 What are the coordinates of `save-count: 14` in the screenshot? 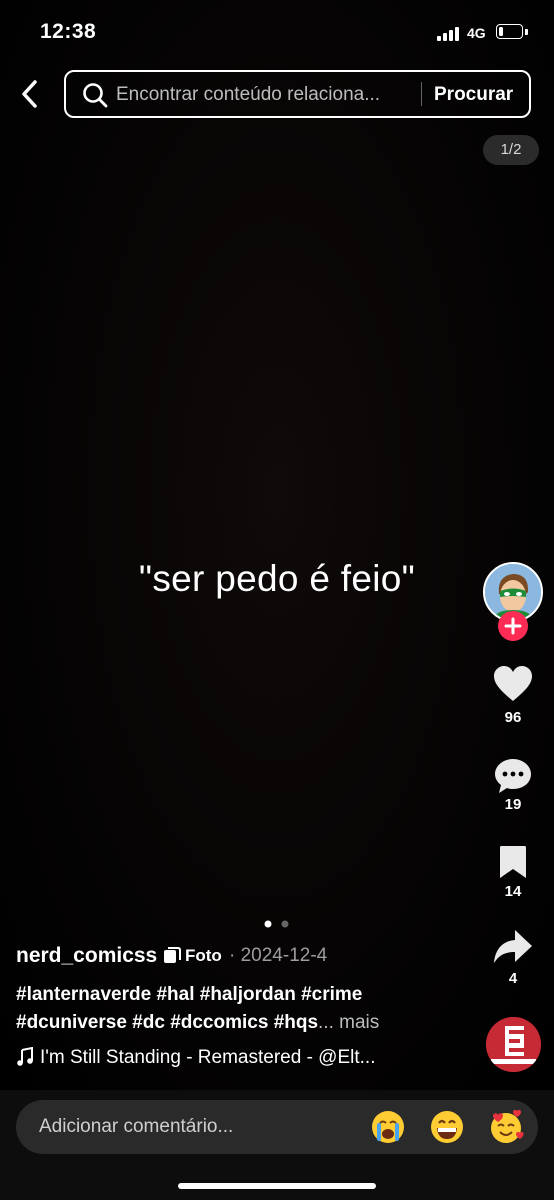 It's located at (513, 891).